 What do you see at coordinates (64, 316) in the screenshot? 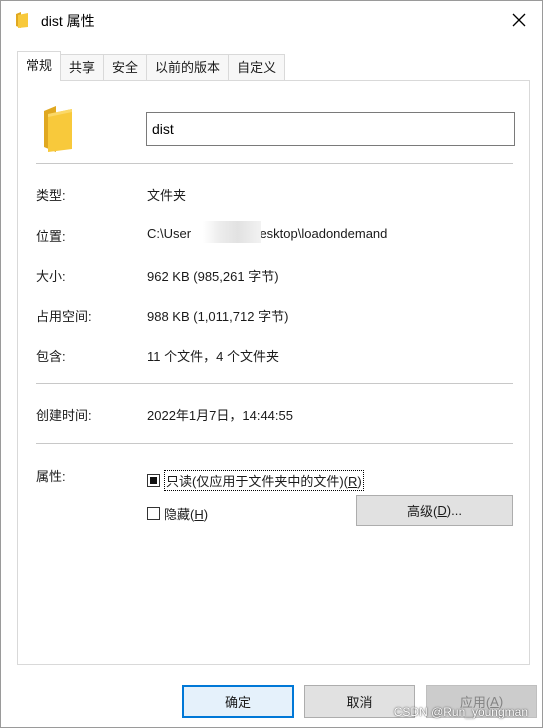
I see `disk-size-label: 占用空间:` at bounding box center [64, 316].